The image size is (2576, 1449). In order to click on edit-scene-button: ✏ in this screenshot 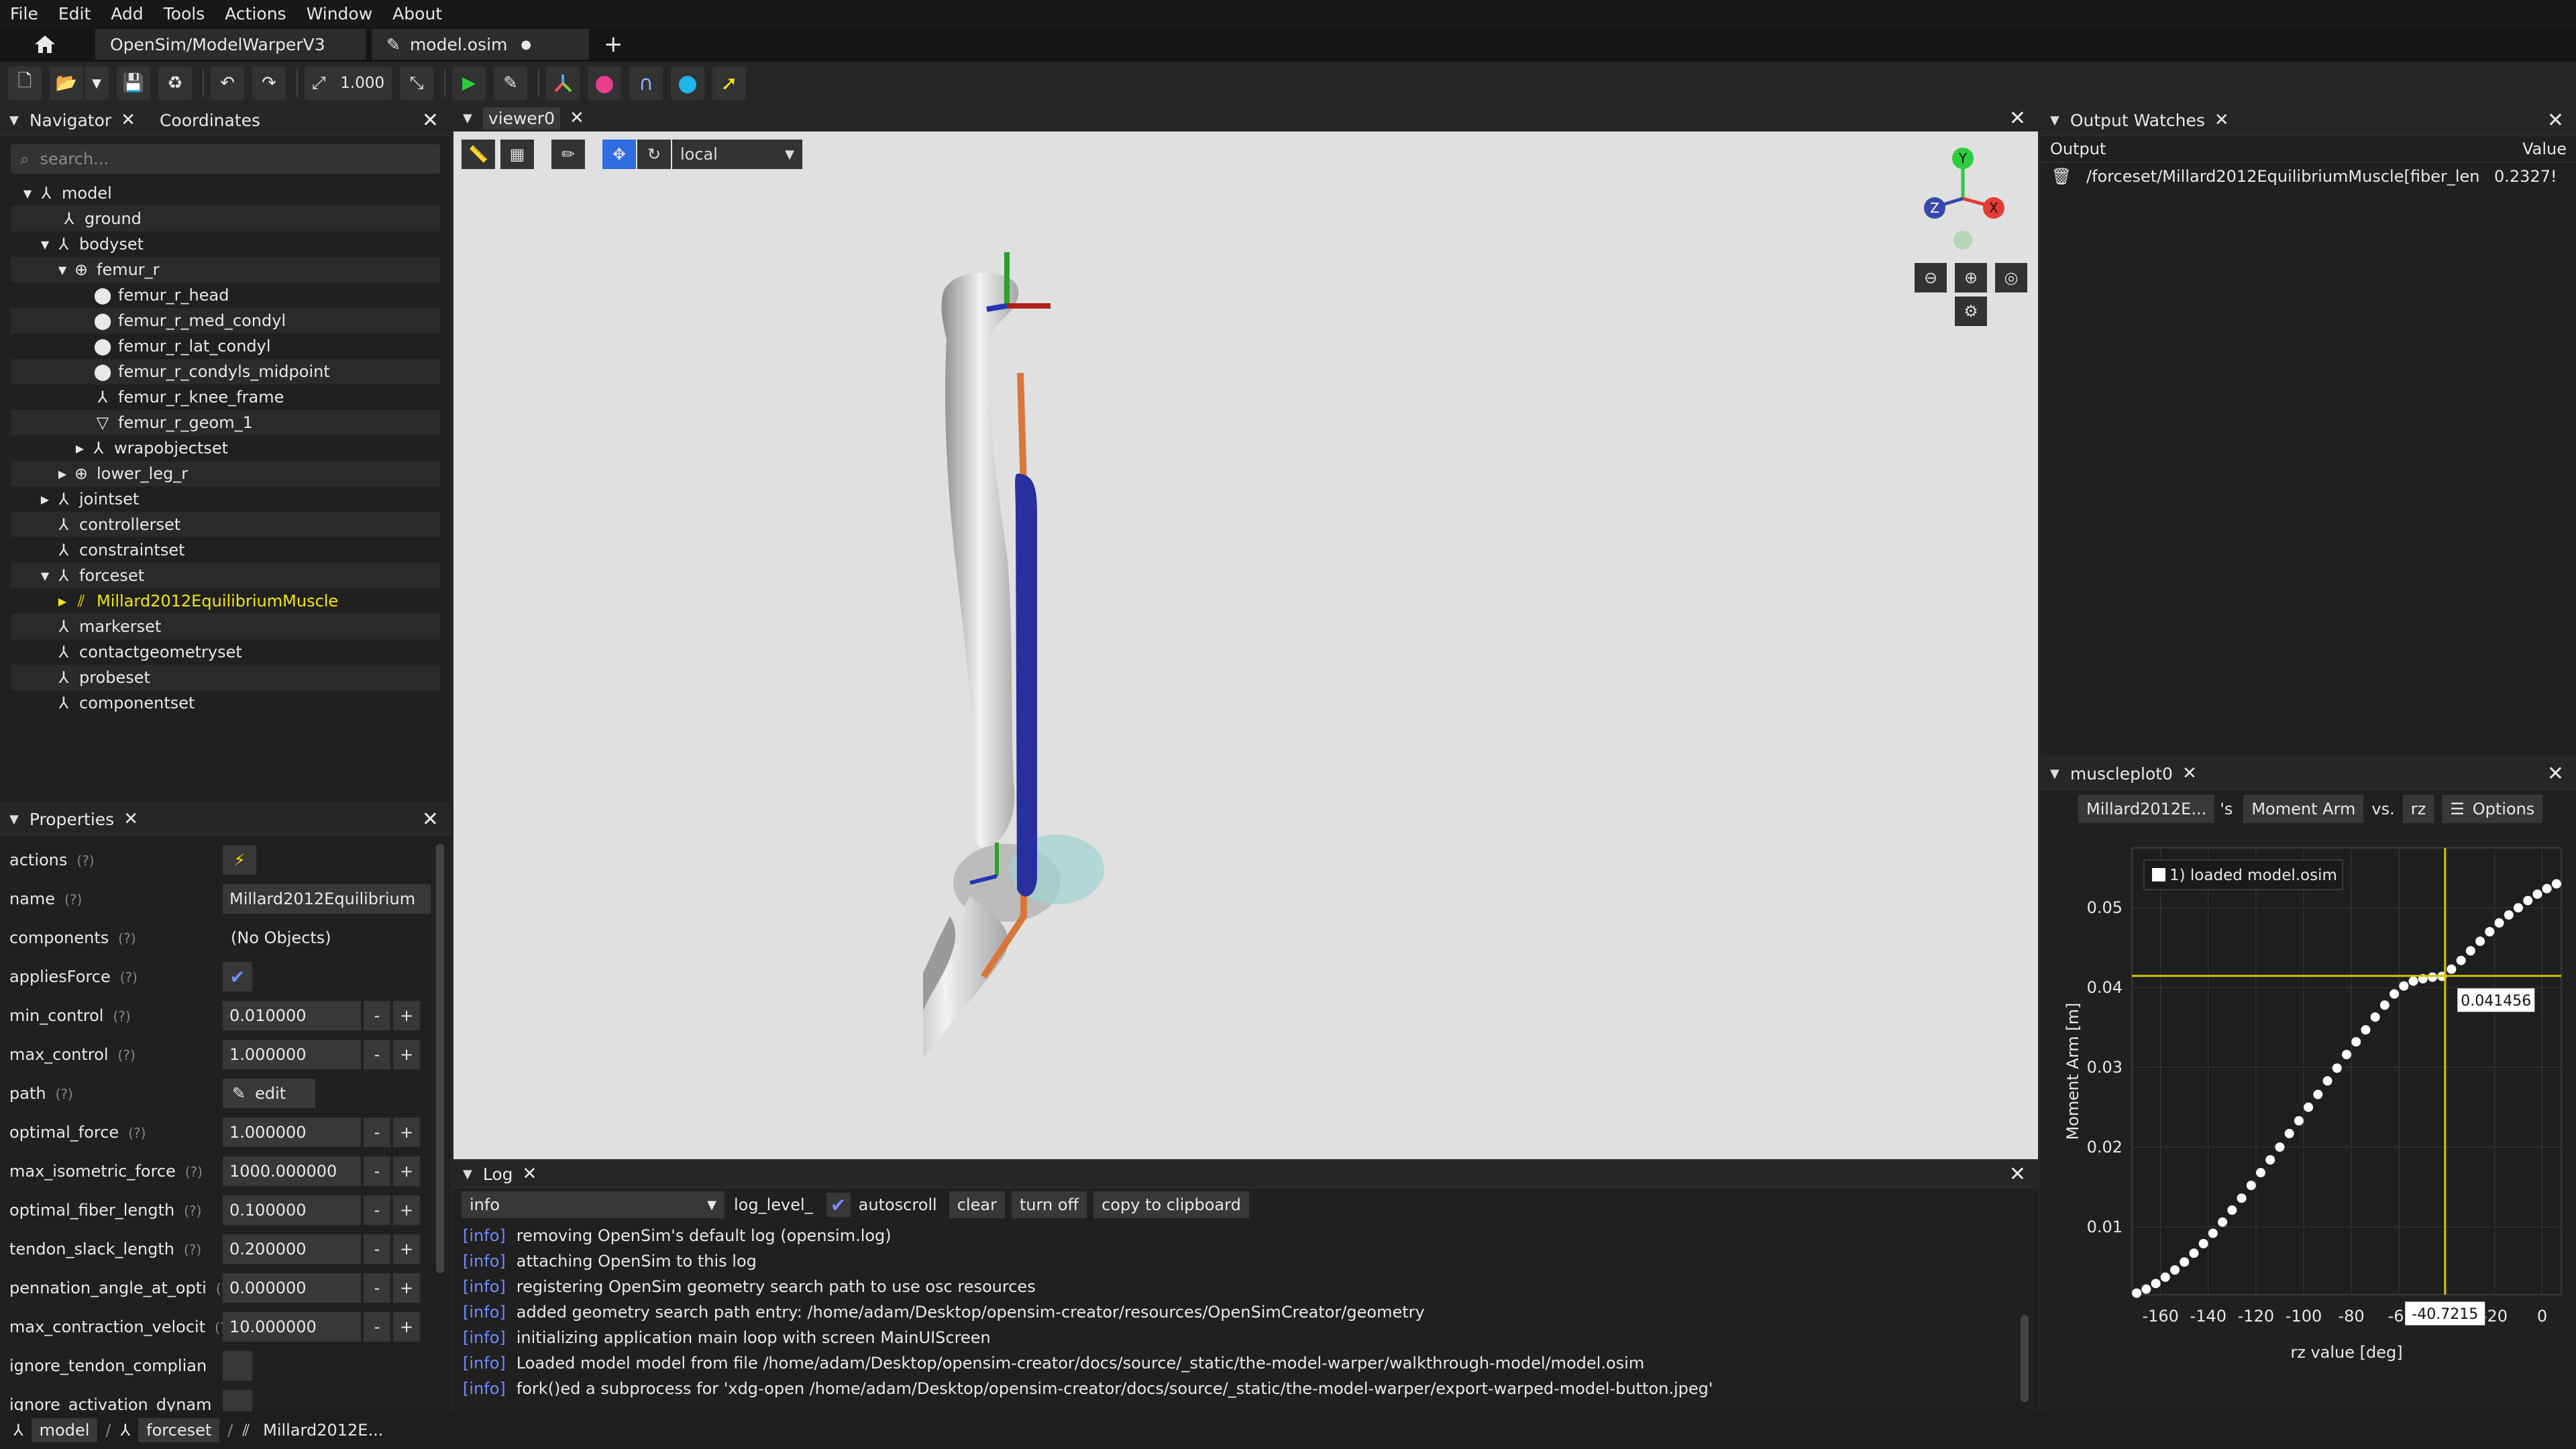, I will do `click(568, 154)`.